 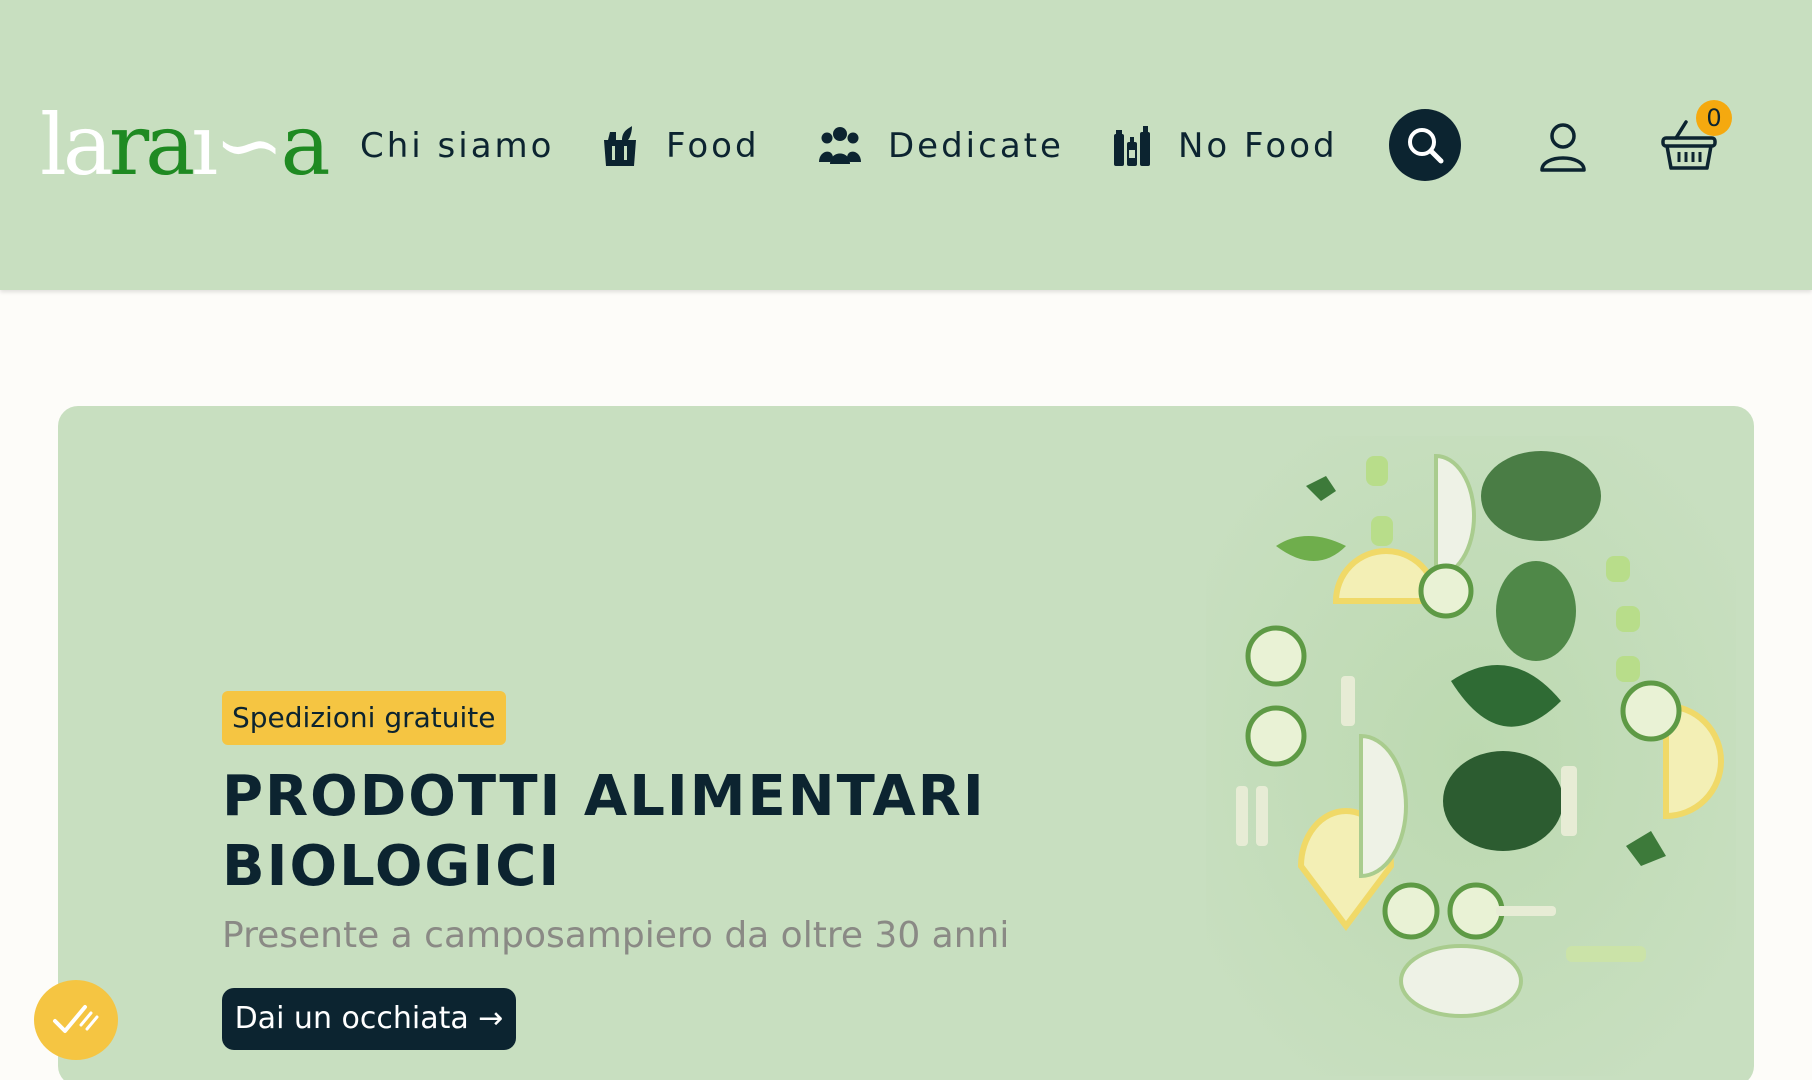 I want to click on grocery-bag-icon, so click(x=620, y=146).